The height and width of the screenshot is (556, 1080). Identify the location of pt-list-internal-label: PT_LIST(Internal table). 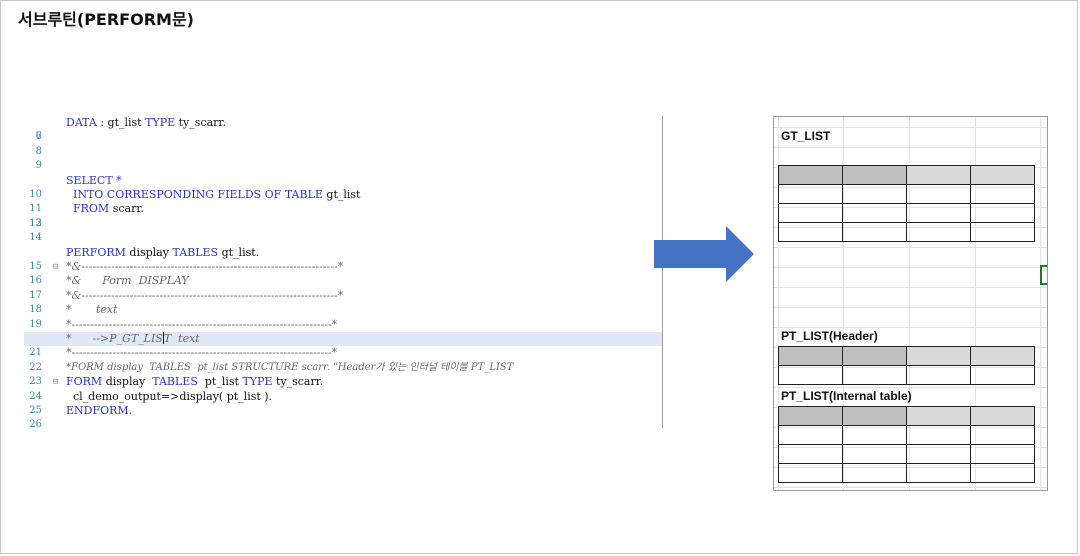
(846, 396).